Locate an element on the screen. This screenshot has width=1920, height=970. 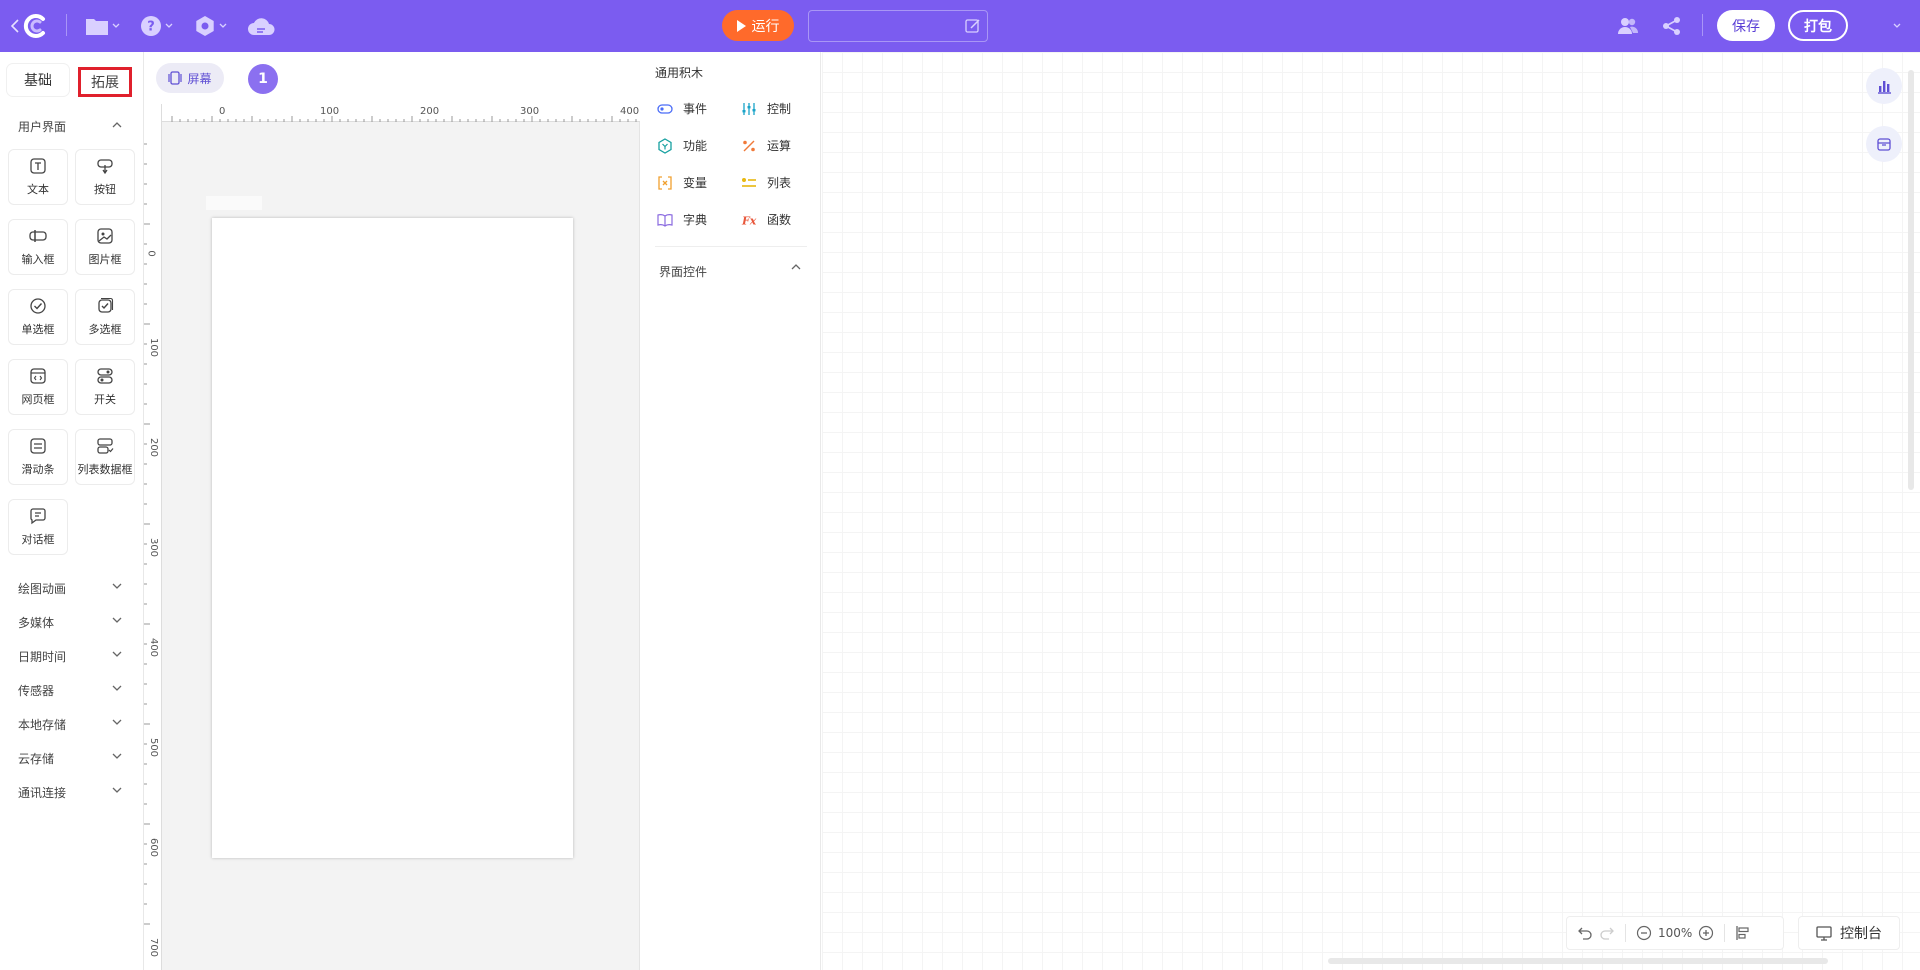
cloud-icon is located at coordinates (261, 26).